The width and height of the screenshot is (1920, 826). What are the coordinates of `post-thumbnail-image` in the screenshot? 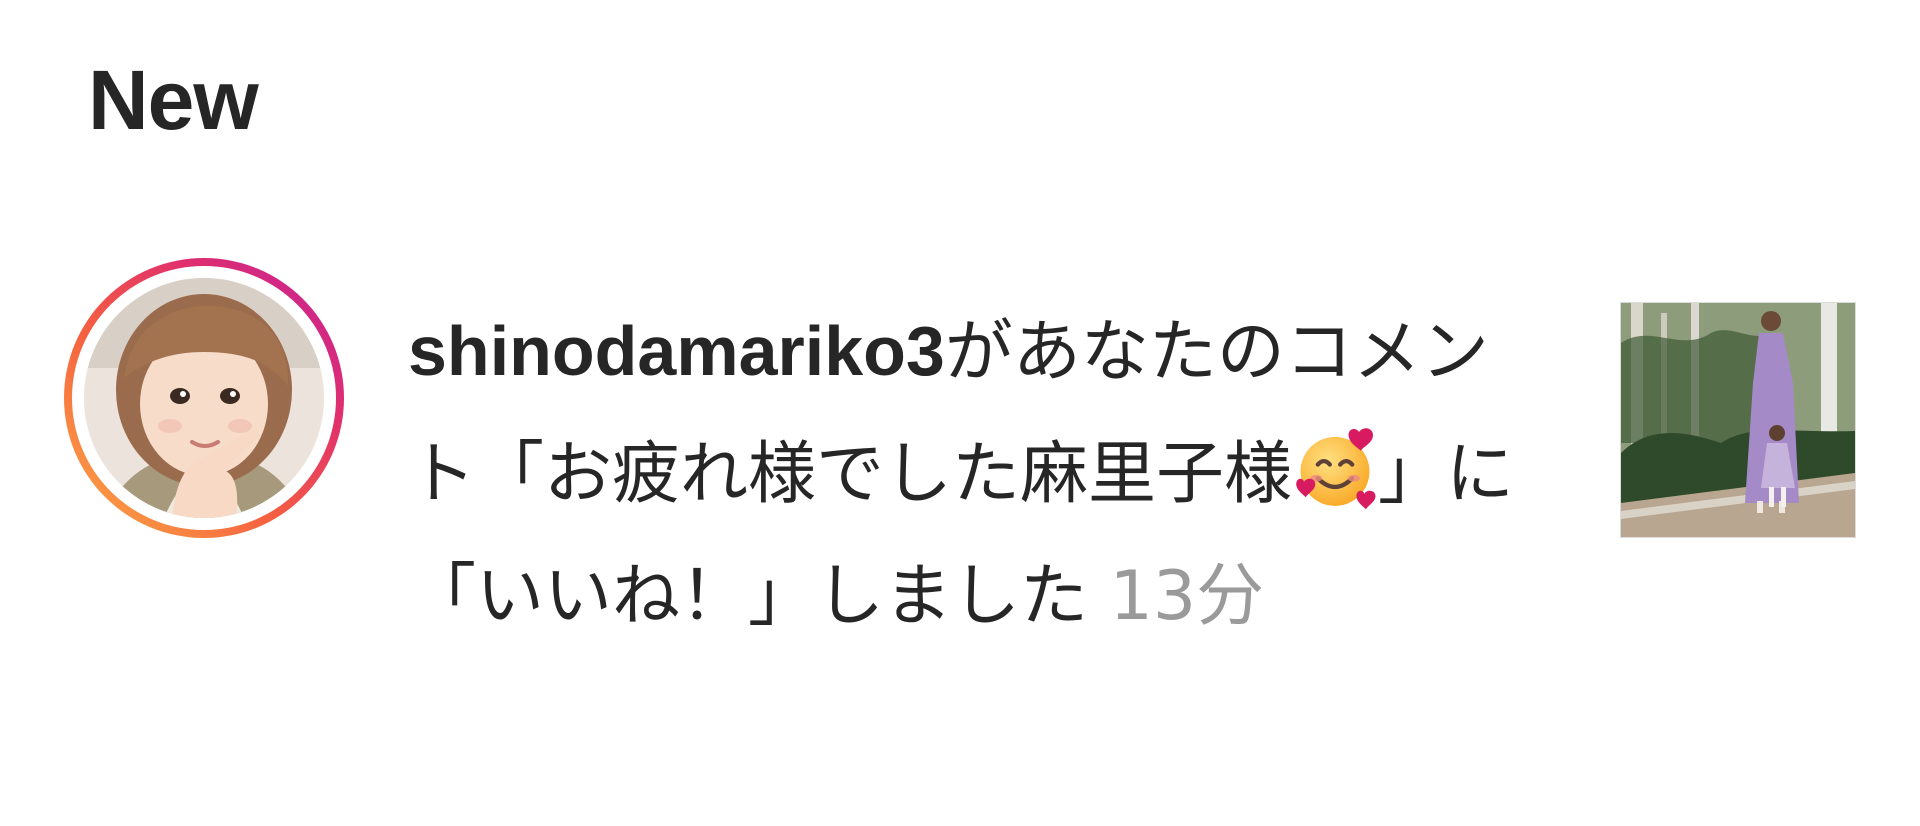 It's located at (1738, 420).